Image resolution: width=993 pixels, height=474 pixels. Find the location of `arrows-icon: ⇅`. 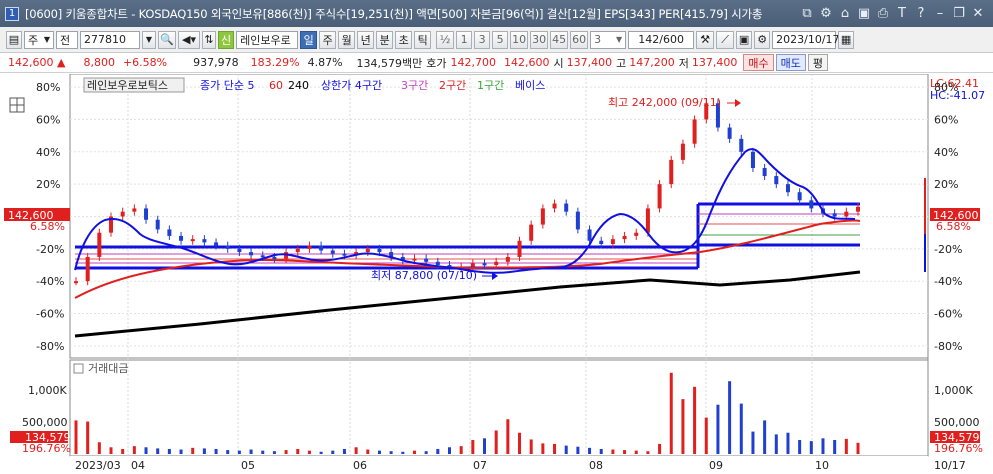

arrows-icon: ⇅ is located at coordinates (209, 39).